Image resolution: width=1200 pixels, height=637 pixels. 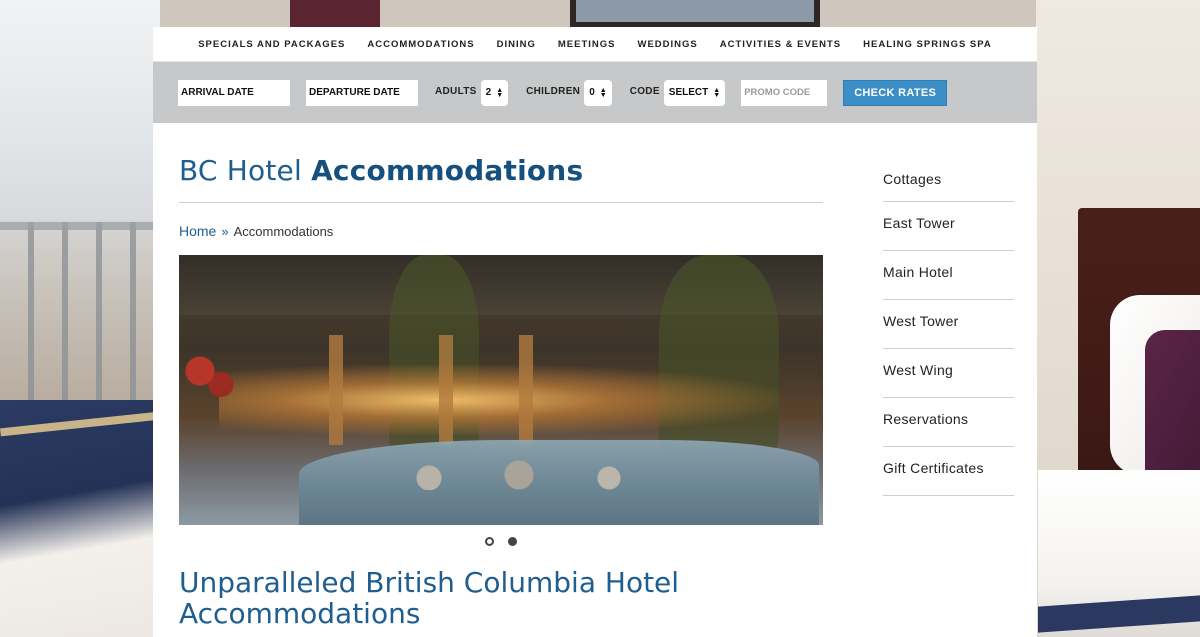 I want to click on title-divider, so click(x=501, y=202).